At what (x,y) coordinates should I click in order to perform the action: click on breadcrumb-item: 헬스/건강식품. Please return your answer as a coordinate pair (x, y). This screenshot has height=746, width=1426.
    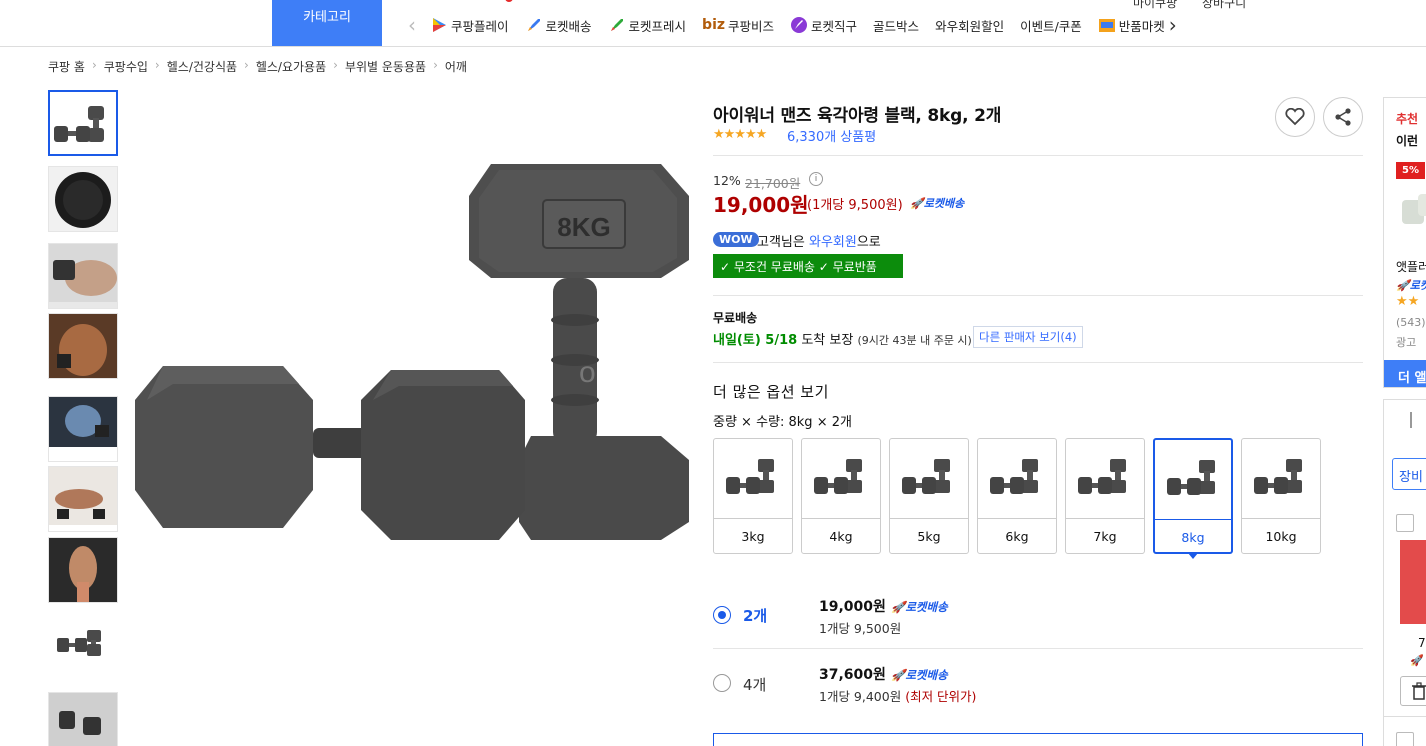
    Looking at the image, I should click on (202, 66).